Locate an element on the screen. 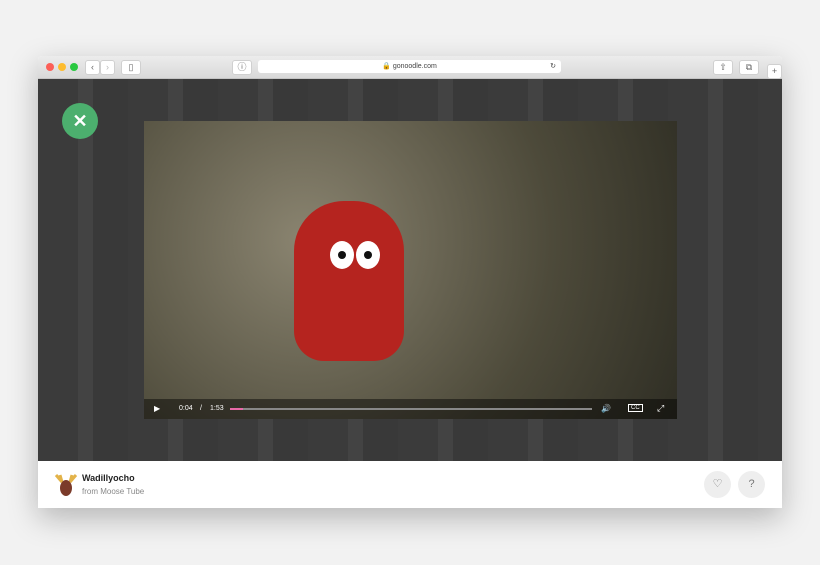  back-button: ‹ is located at coordinates (92, 67).